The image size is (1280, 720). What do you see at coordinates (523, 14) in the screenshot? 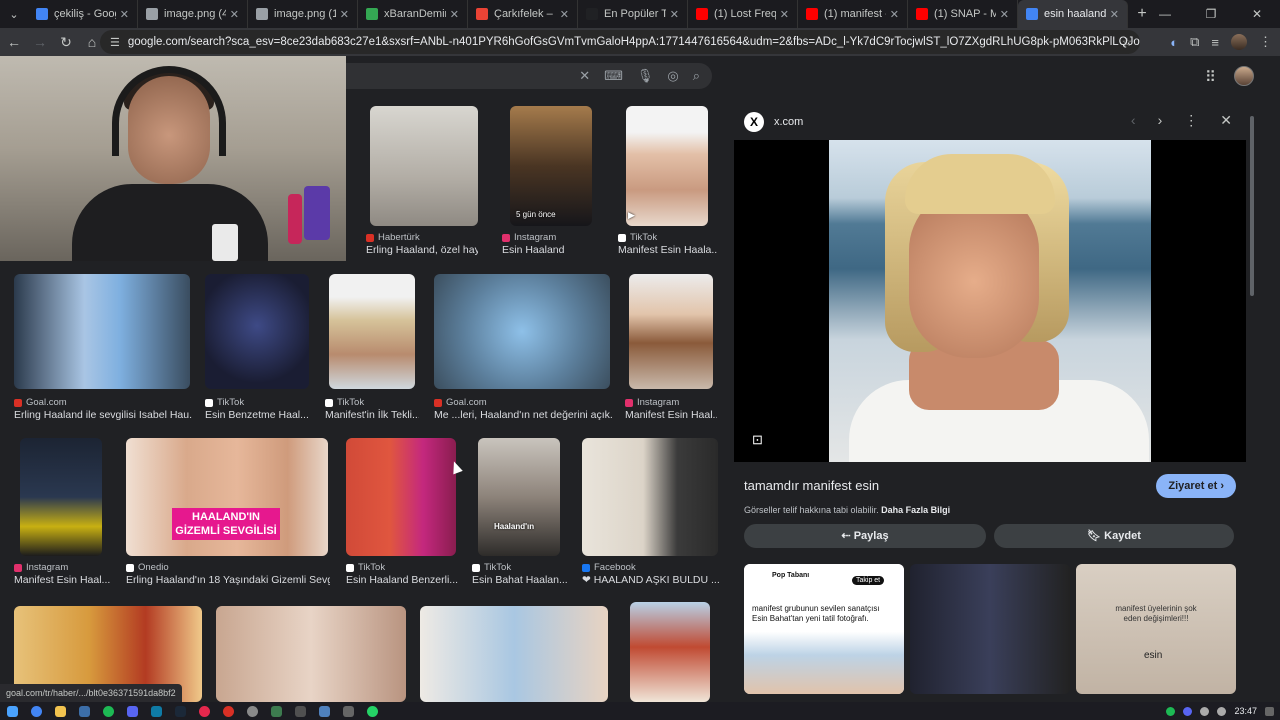
I see `browser-tab: Çarkıfelek – online ✕` at bounding box center [523, 14].